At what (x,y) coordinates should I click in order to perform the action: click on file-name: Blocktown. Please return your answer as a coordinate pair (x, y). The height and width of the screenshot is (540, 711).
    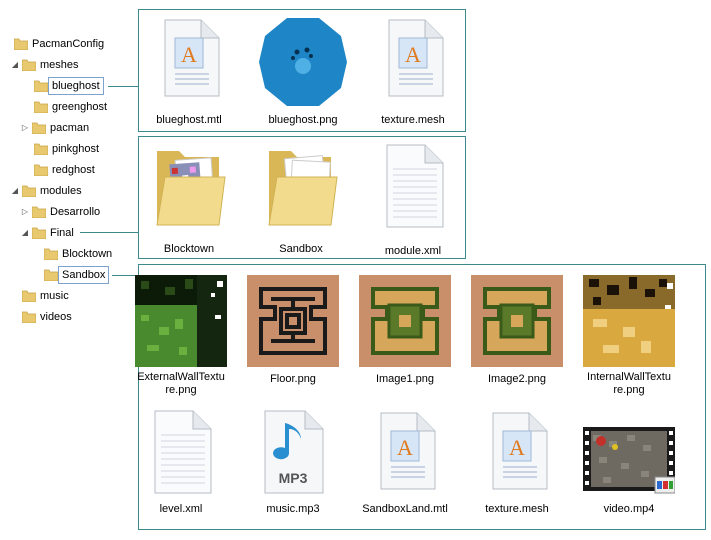
    Looking at the image, I should click on (189, 249).